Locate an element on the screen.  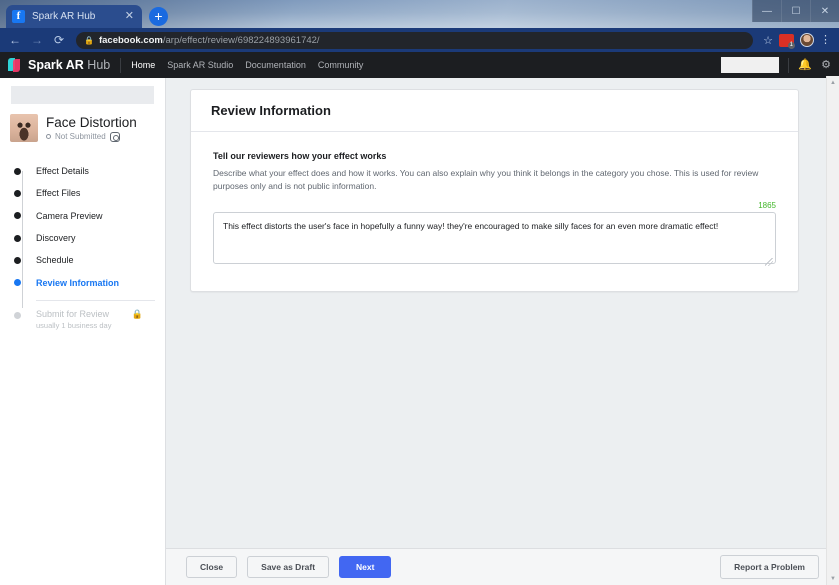
field-label: Tell our reviewers how your effect works is located at coordinates (300, 156).